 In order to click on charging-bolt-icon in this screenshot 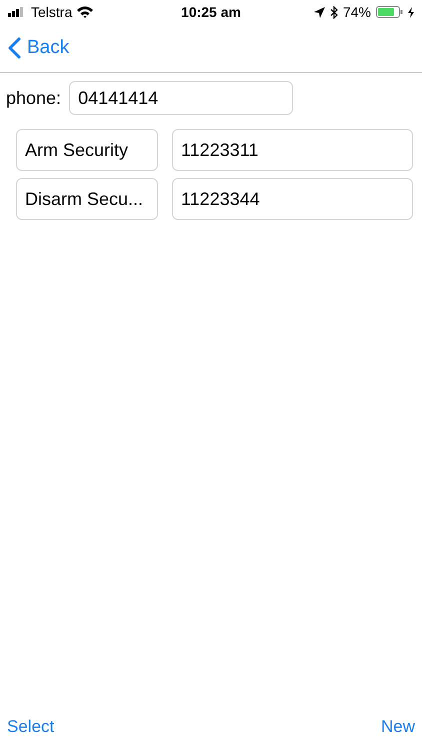, I will do `click(411, 12)`.